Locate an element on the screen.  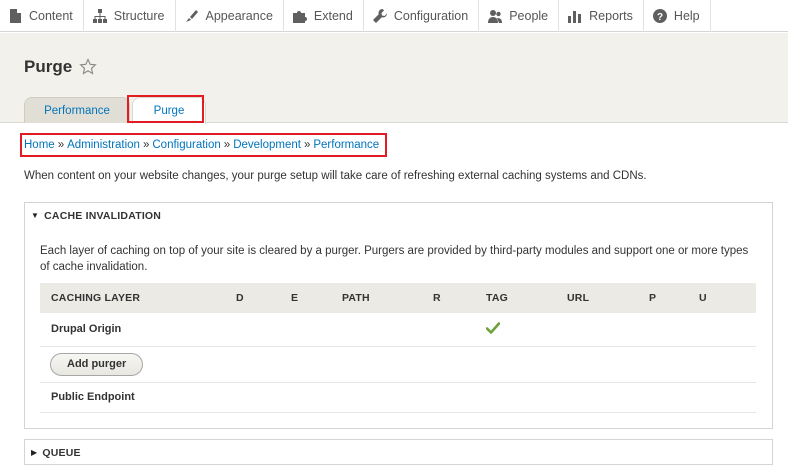
content-icon is located at coordinates (15, 16).